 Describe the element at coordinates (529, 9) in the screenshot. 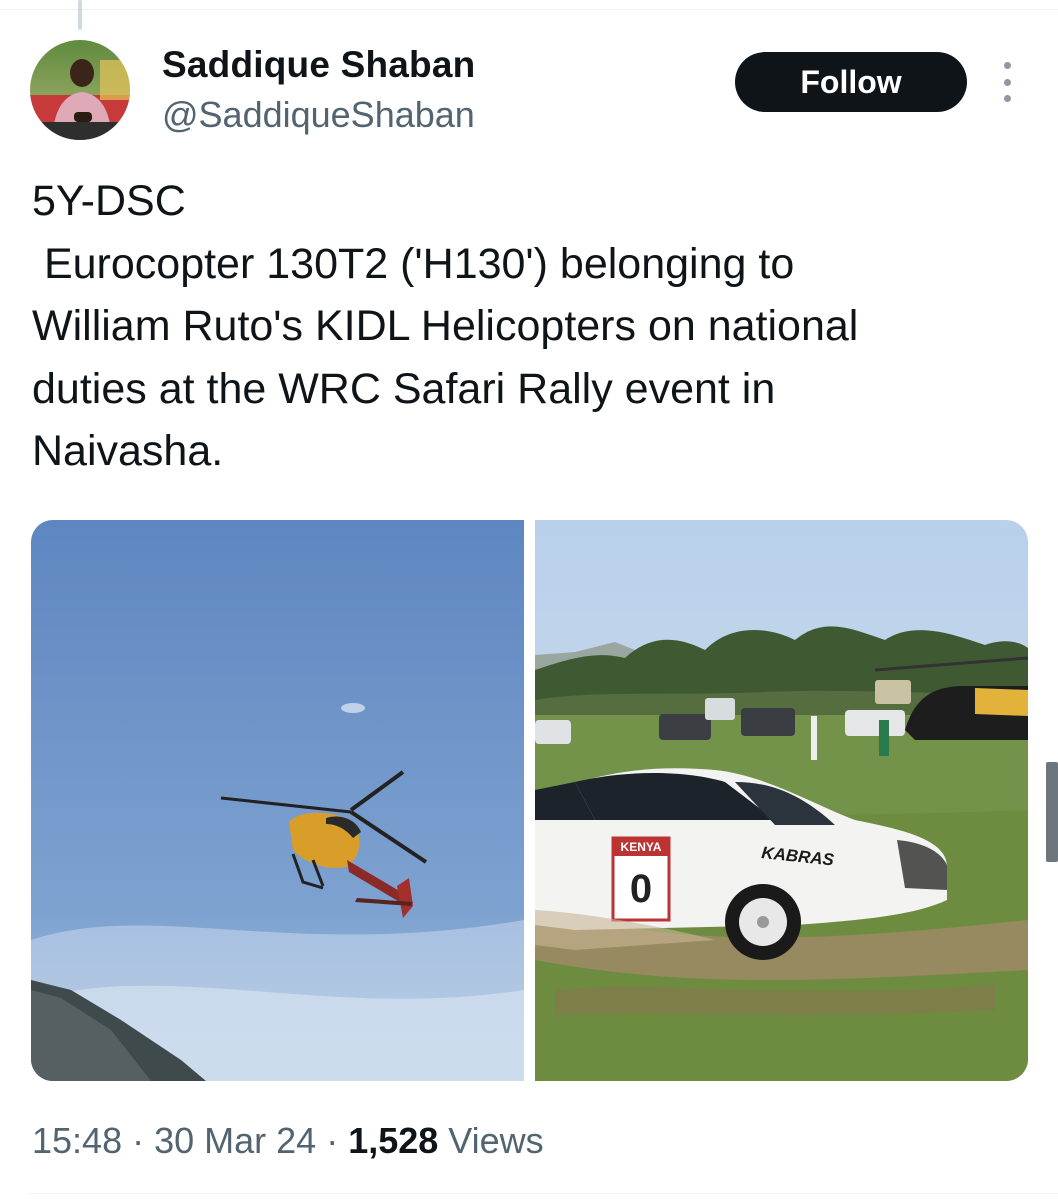

I see `top-divider` at that location.